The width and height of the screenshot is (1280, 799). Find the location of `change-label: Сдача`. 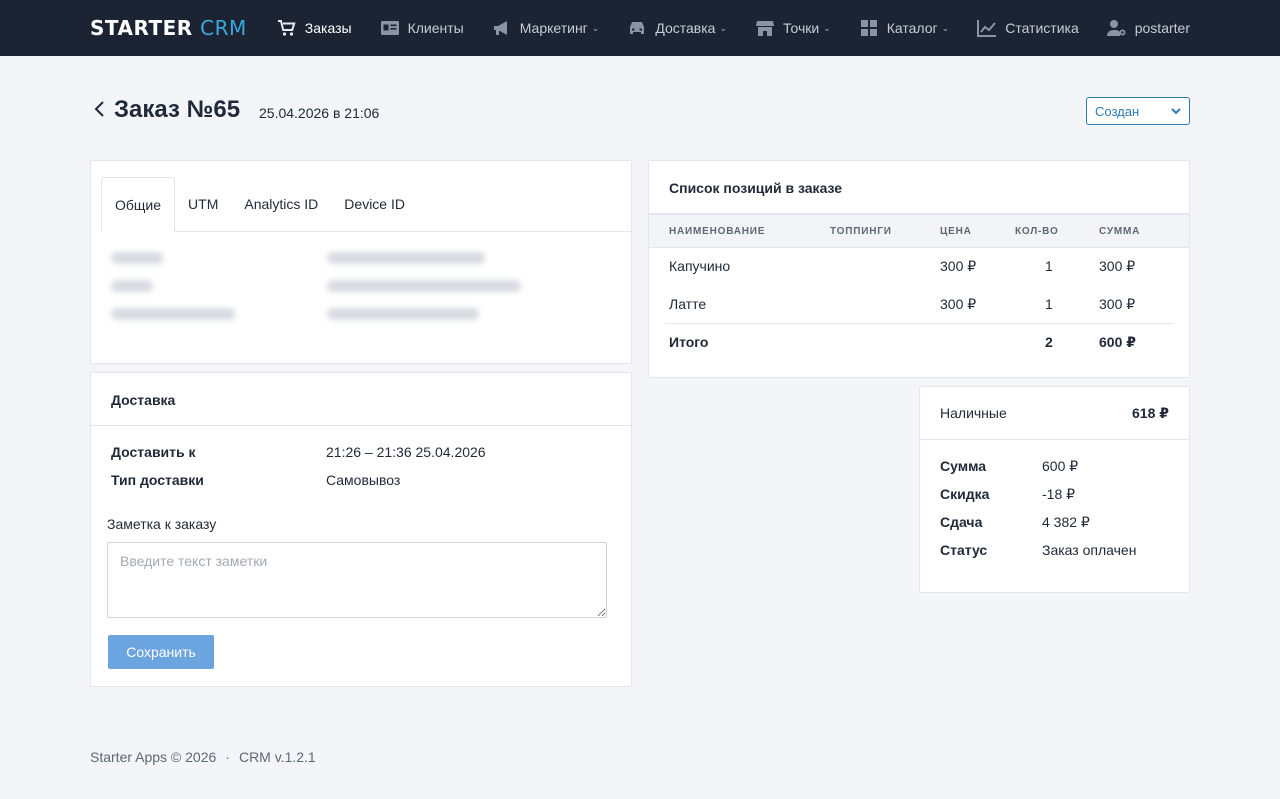

change-label: Сдача is located at coordinates (961, 522).